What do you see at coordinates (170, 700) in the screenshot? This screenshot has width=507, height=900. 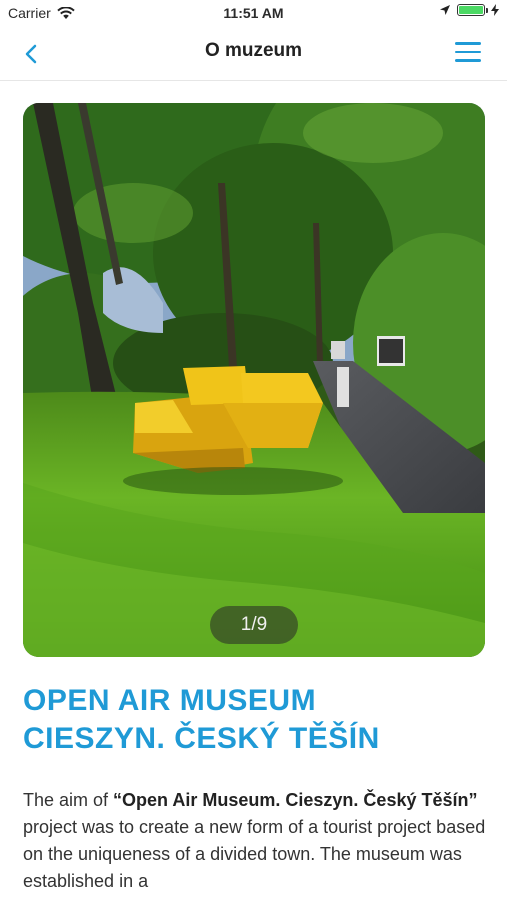 I see `heading-line-1: OPEN AIR MUSEUM` at bounding box center [170, 700].